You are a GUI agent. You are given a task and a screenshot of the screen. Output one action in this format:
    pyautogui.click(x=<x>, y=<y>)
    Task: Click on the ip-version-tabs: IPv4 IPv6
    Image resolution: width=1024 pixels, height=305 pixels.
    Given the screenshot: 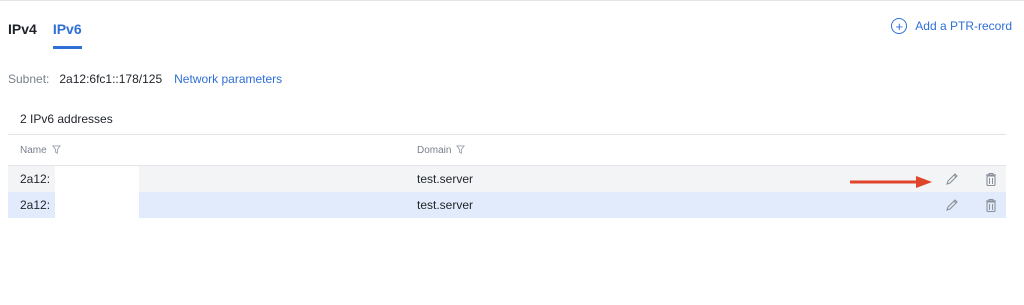 What is the action you would take?
    pyautogui.click(x=45, y=34)
    